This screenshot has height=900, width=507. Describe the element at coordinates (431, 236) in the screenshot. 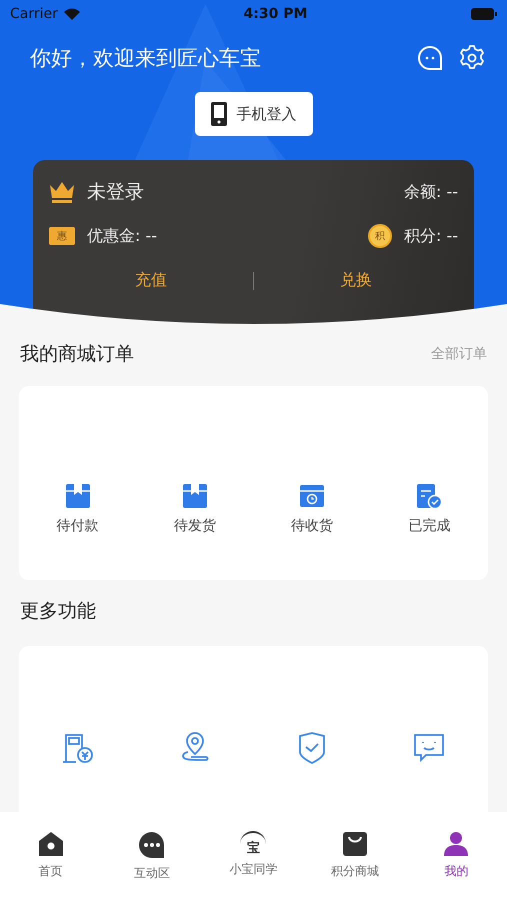

I see `points-text: 积分: --` at that location.